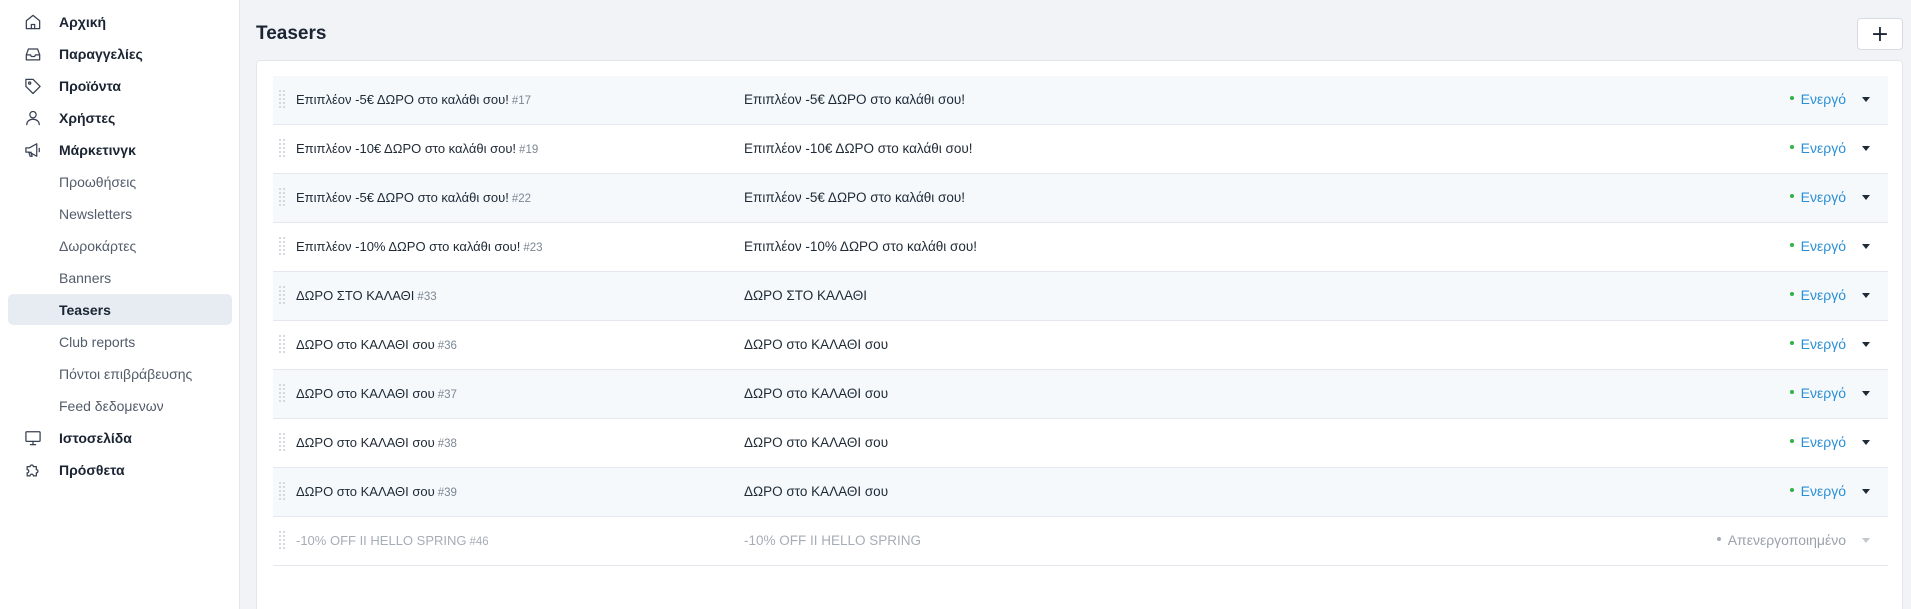 The height and width of the screenshot is (609, 1911). What do you see at coordinates (120, 309) in the screenshot?
I see `sidebar-subitem-teasers: Teasers` at bounding box center [120, 309].